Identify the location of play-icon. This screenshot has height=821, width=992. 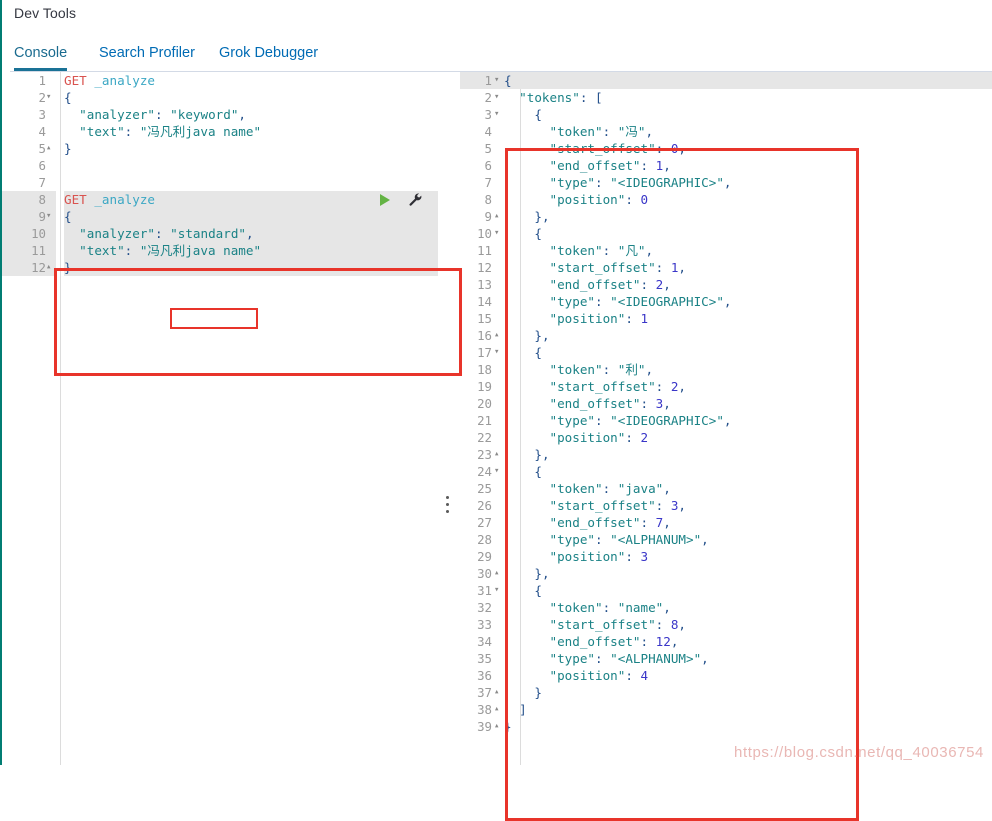
(385, 200).